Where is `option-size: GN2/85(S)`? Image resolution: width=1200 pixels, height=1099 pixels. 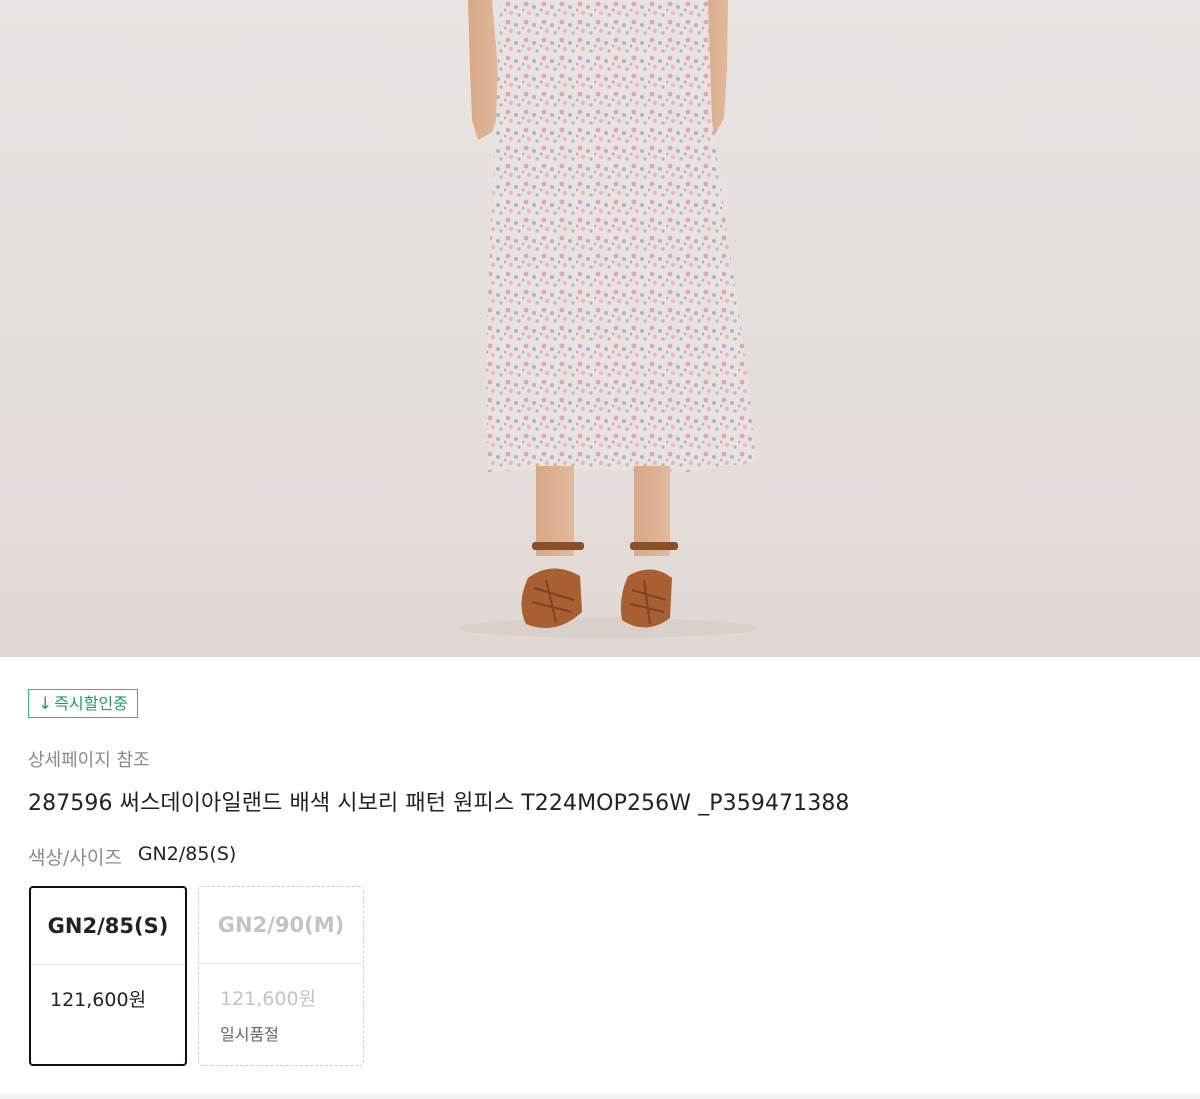 option-size: GN2/85(S) is located at coordinates (108, 926).